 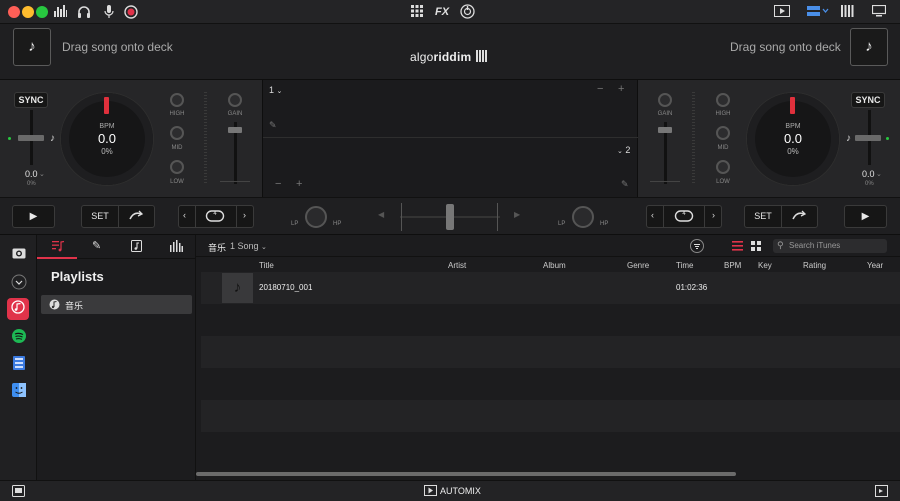 What do you see at coordinates (875, 265) in the screenshot?
I see `column-year: Year` at bounding box center [875, 265].